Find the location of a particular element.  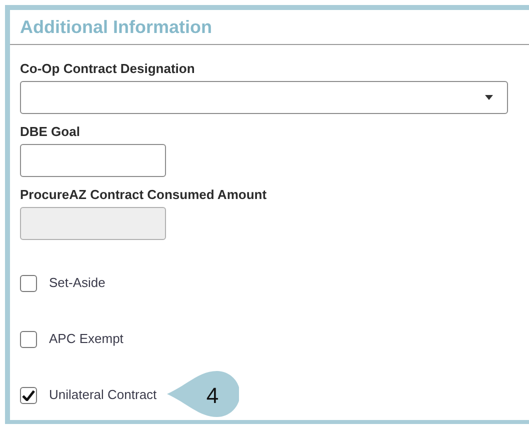

checkbox-label: Set-Aside is located at coordinates (77, 283).